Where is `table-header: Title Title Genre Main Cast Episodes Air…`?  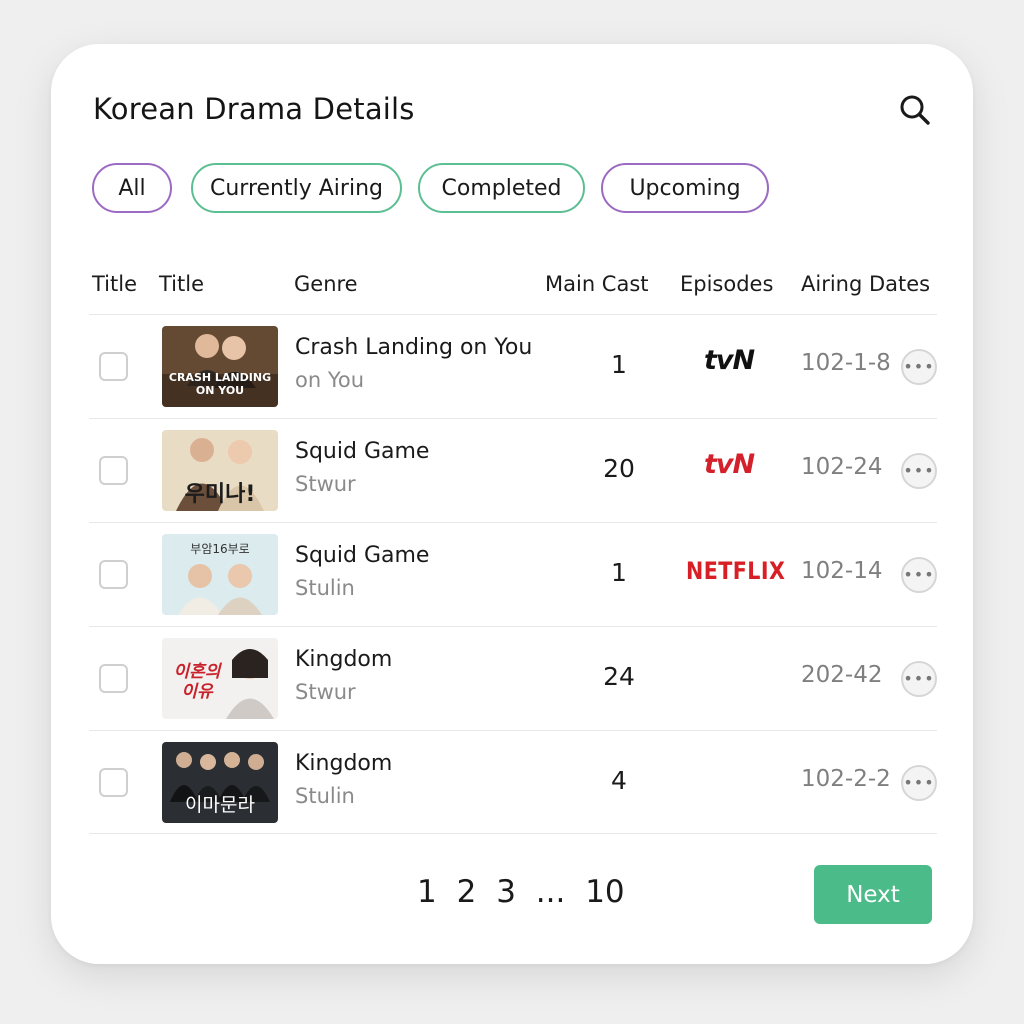 table-header: Title Title Genre Main Cast Episodes Air… is located at coordinates (512, 284).